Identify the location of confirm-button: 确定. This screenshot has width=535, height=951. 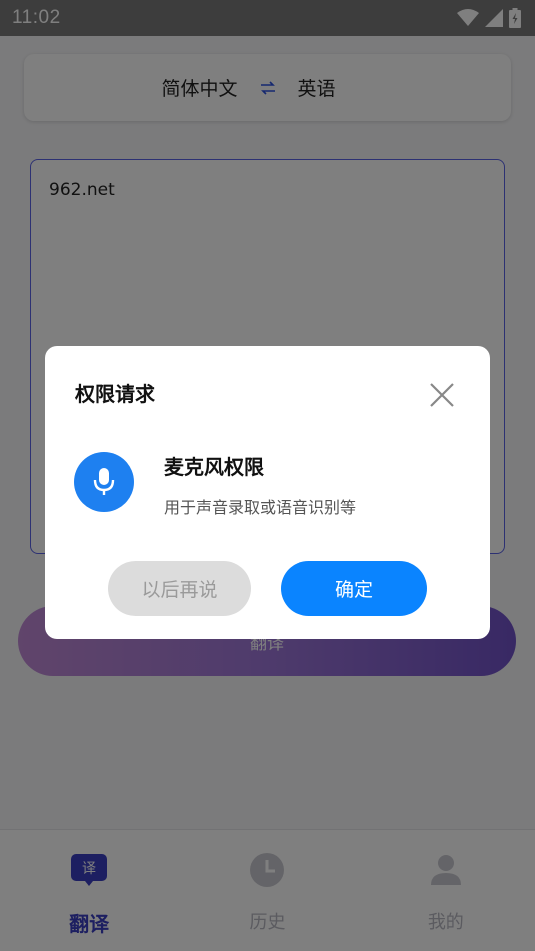
(354, 588).